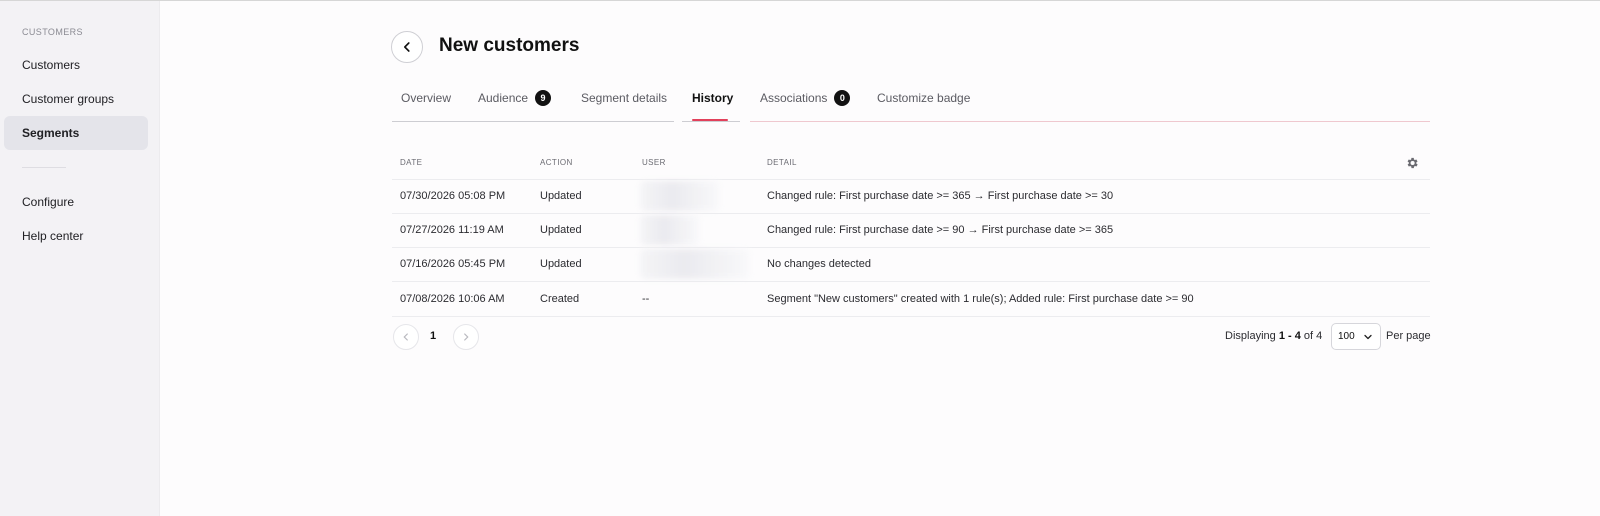 This screenshot has width=1600, height=516. I want to click on cell-date: 07/27/2026 11:19 AM, so click(452, 230).